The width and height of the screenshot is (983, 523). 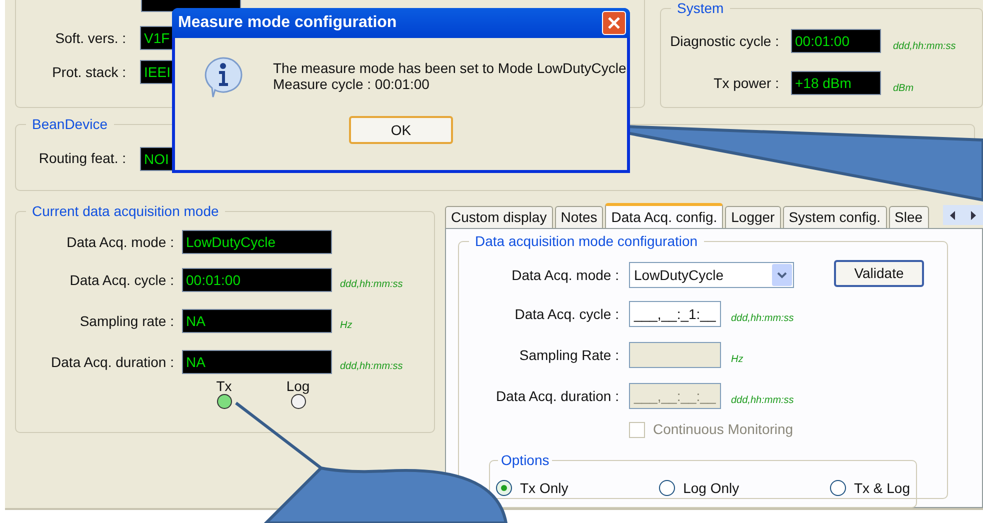 I want to click on group-title: System, so click(x=700, y=8).